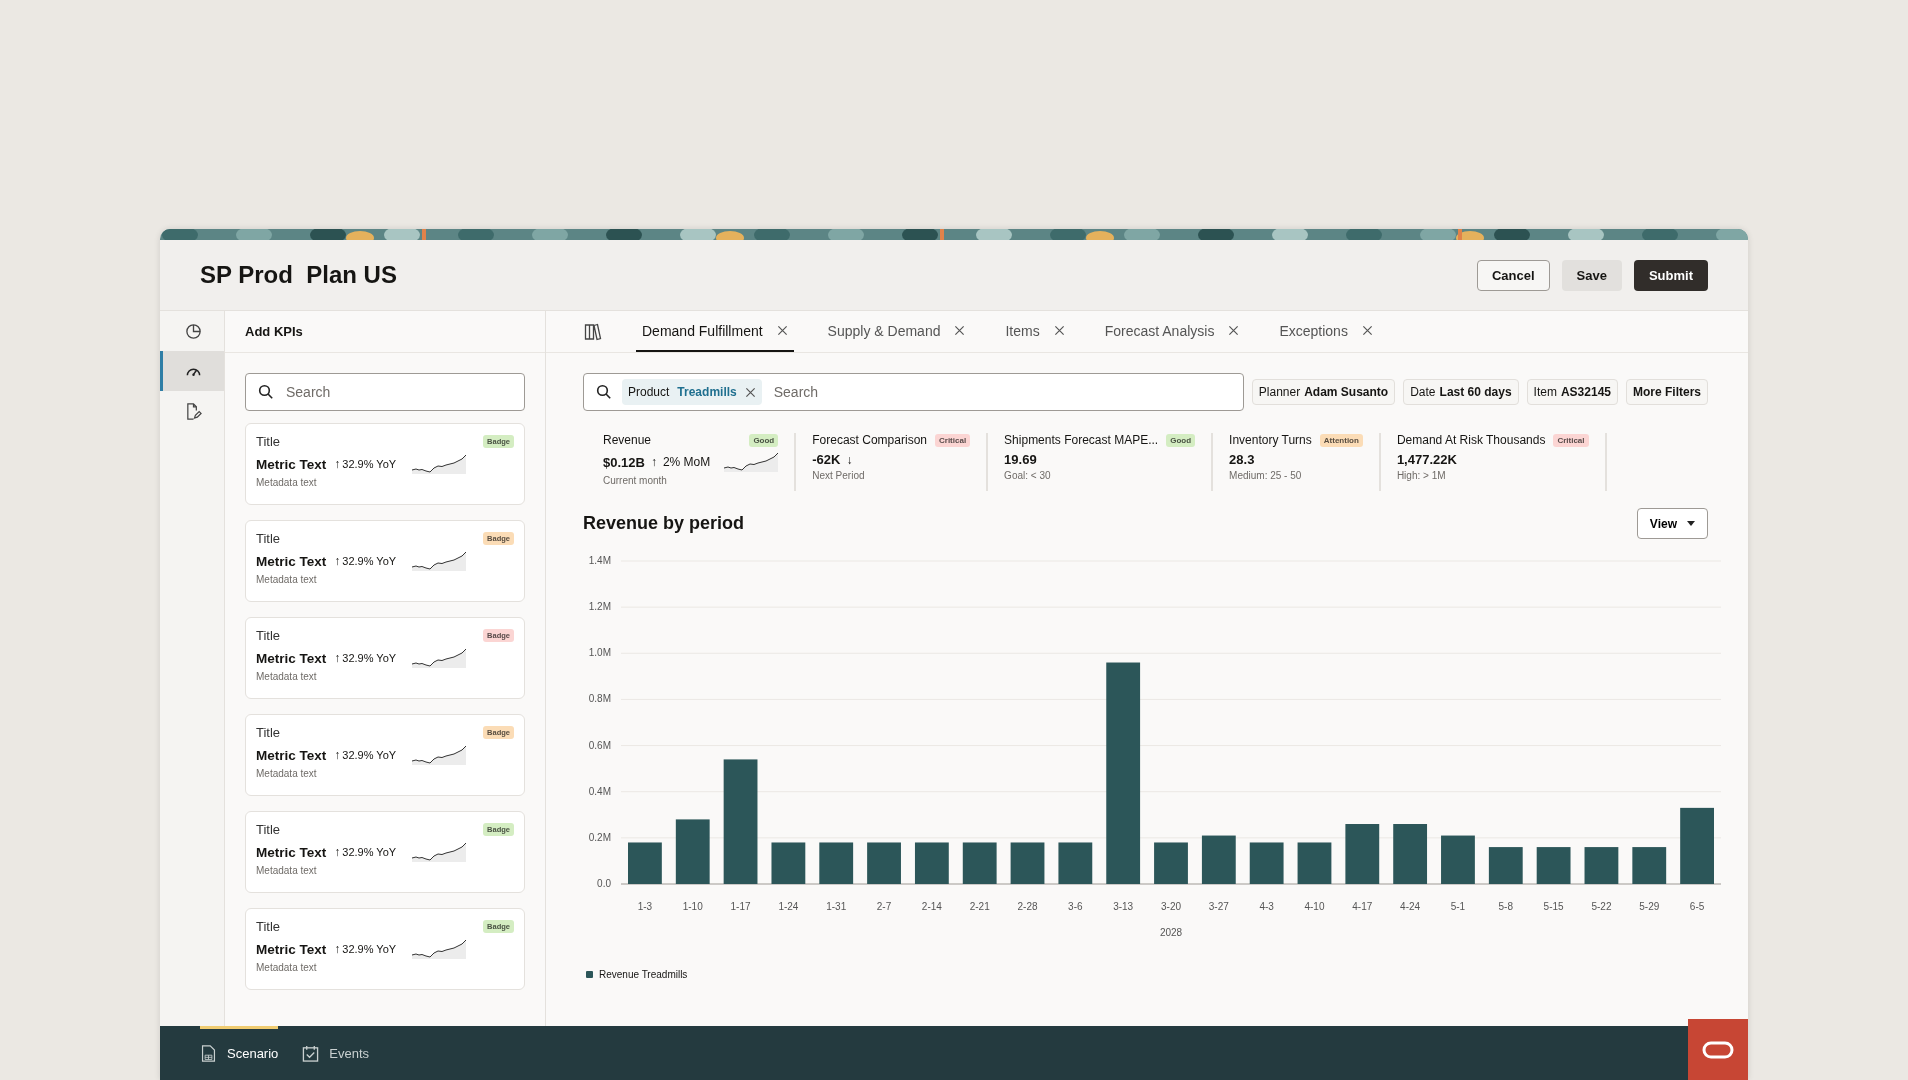 The width and height of the screenshot is (1908, 1080). I want to click on kpi-label: Revenue, so click(627, 440).